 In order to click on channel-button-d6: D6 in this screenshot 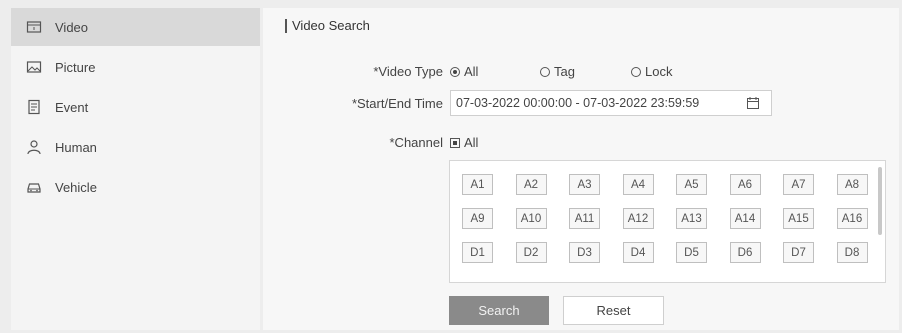, I will do `click(745, 252)`.